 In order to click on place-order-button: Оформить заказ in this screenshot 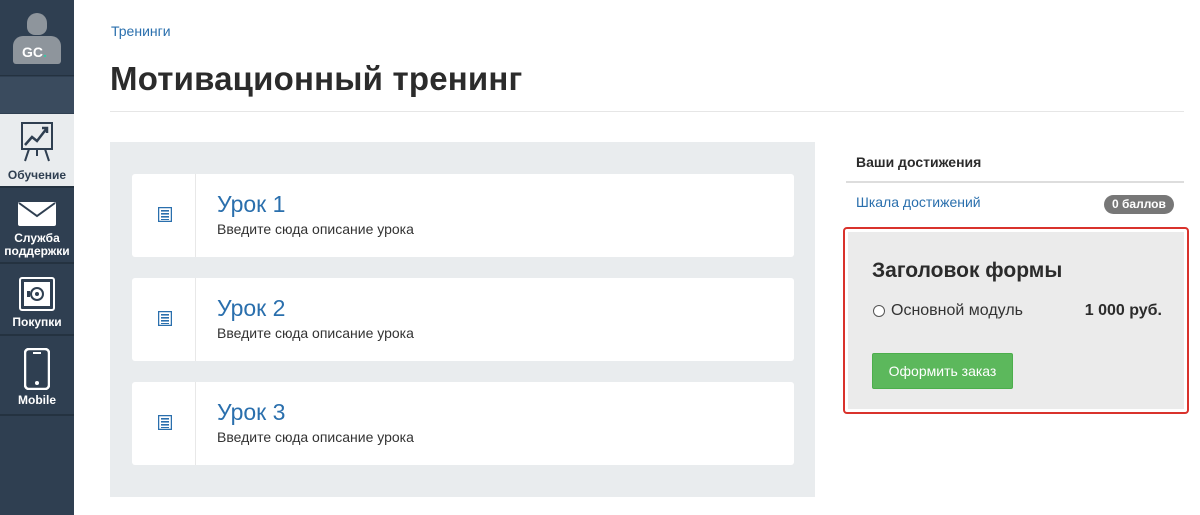, I will do `click(942, 371)`.